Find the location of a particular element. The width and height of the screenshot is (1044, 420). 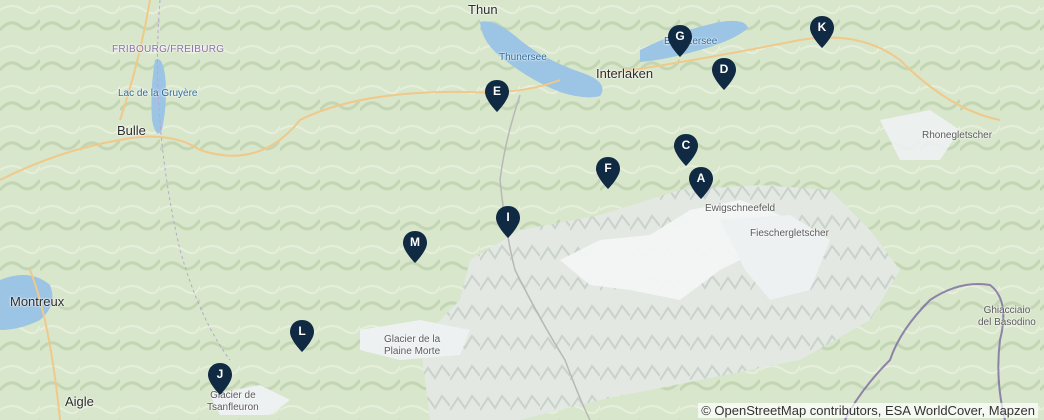

map-marker-d: D is located at coordinates (724, 74).